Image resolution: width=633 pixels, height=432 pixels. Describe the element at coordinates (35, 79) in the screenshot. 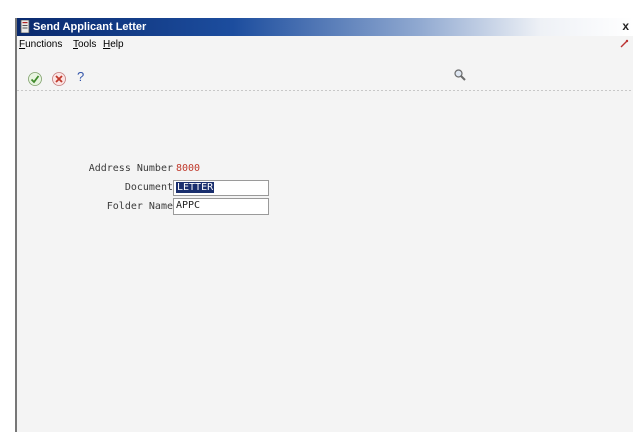

I see `check-icon` at that location.